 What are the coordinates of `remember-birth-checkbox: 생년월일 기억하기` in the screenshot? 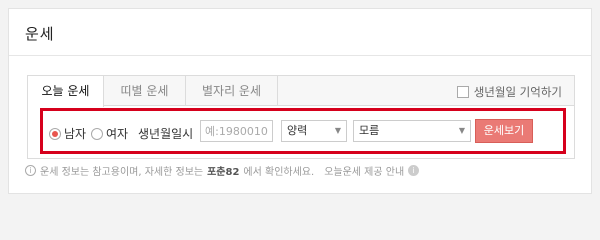 It's located at (509, 92).